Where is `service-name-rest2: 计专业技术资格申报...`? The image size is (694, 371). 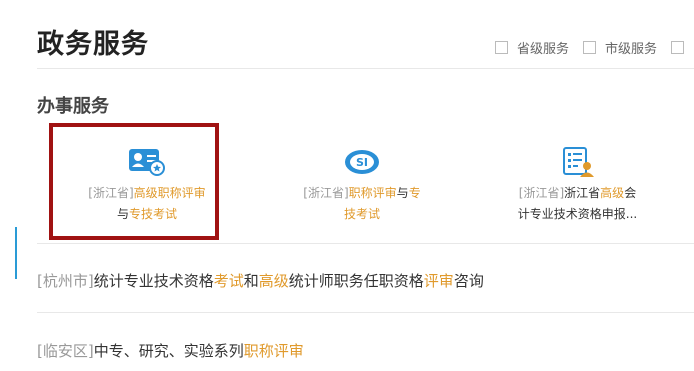 service-name-rest2: 计专业技术资格申报... is located at coordinates (577, 214).